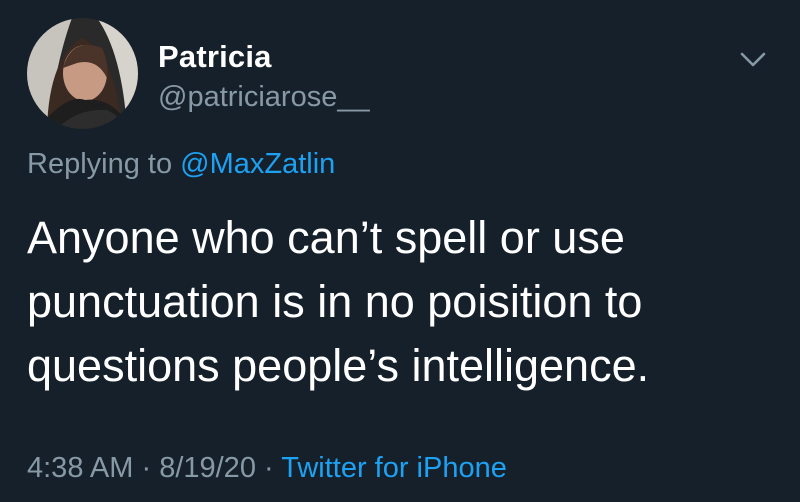 Image resolution: width=800 pixels, height=502 pixels. I want to click on user-handle: @patriciarose__, so click(264, 97).